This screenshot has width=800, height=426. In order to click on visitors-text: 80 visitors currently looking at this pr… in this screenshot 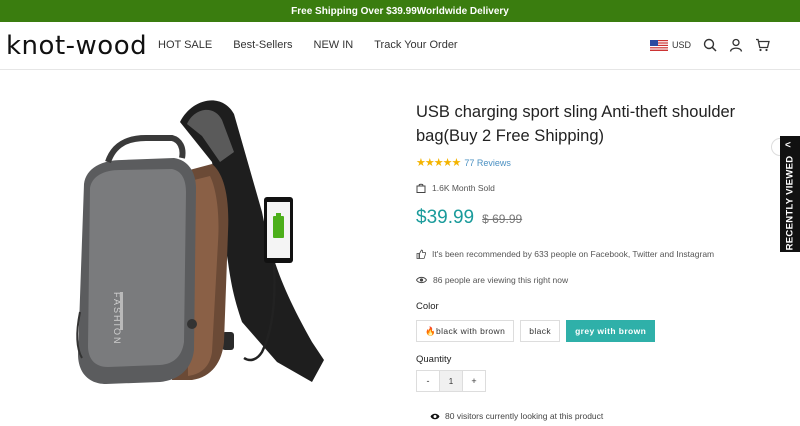, I will do `click(524, 416)`.